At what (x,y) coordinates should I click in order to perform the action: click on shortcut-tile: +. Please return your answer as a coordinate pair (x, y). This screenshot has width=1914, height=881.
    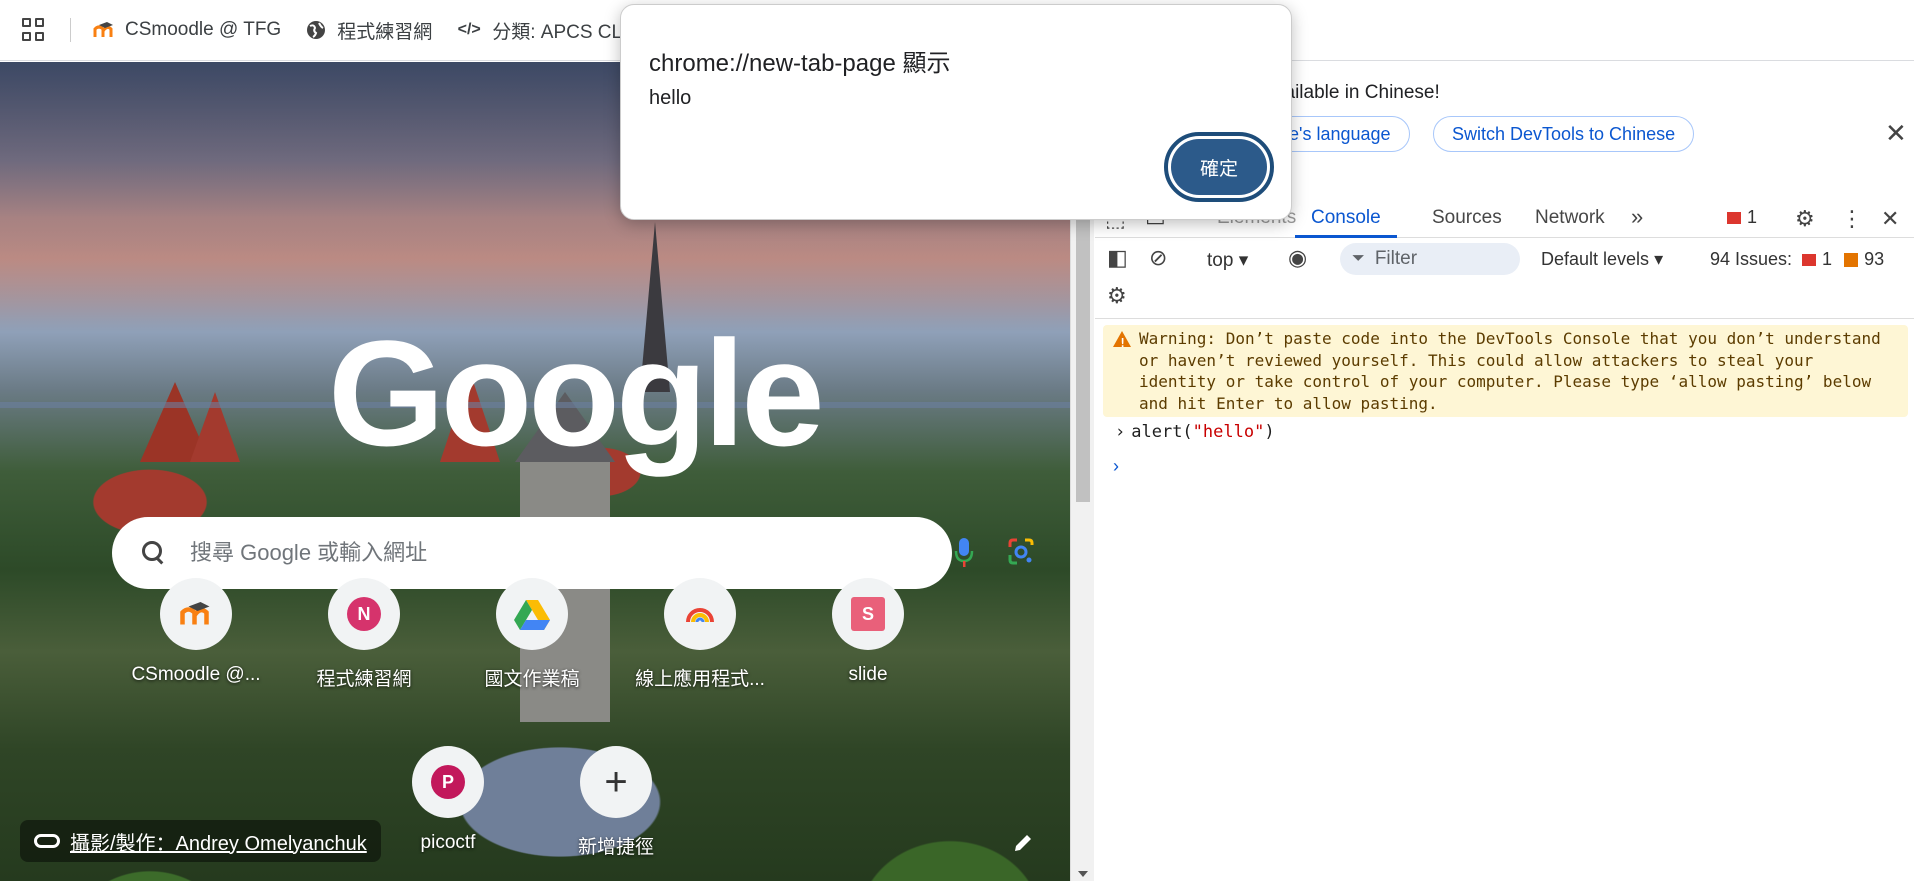
    Looking at the image, I should click on (616, 782).